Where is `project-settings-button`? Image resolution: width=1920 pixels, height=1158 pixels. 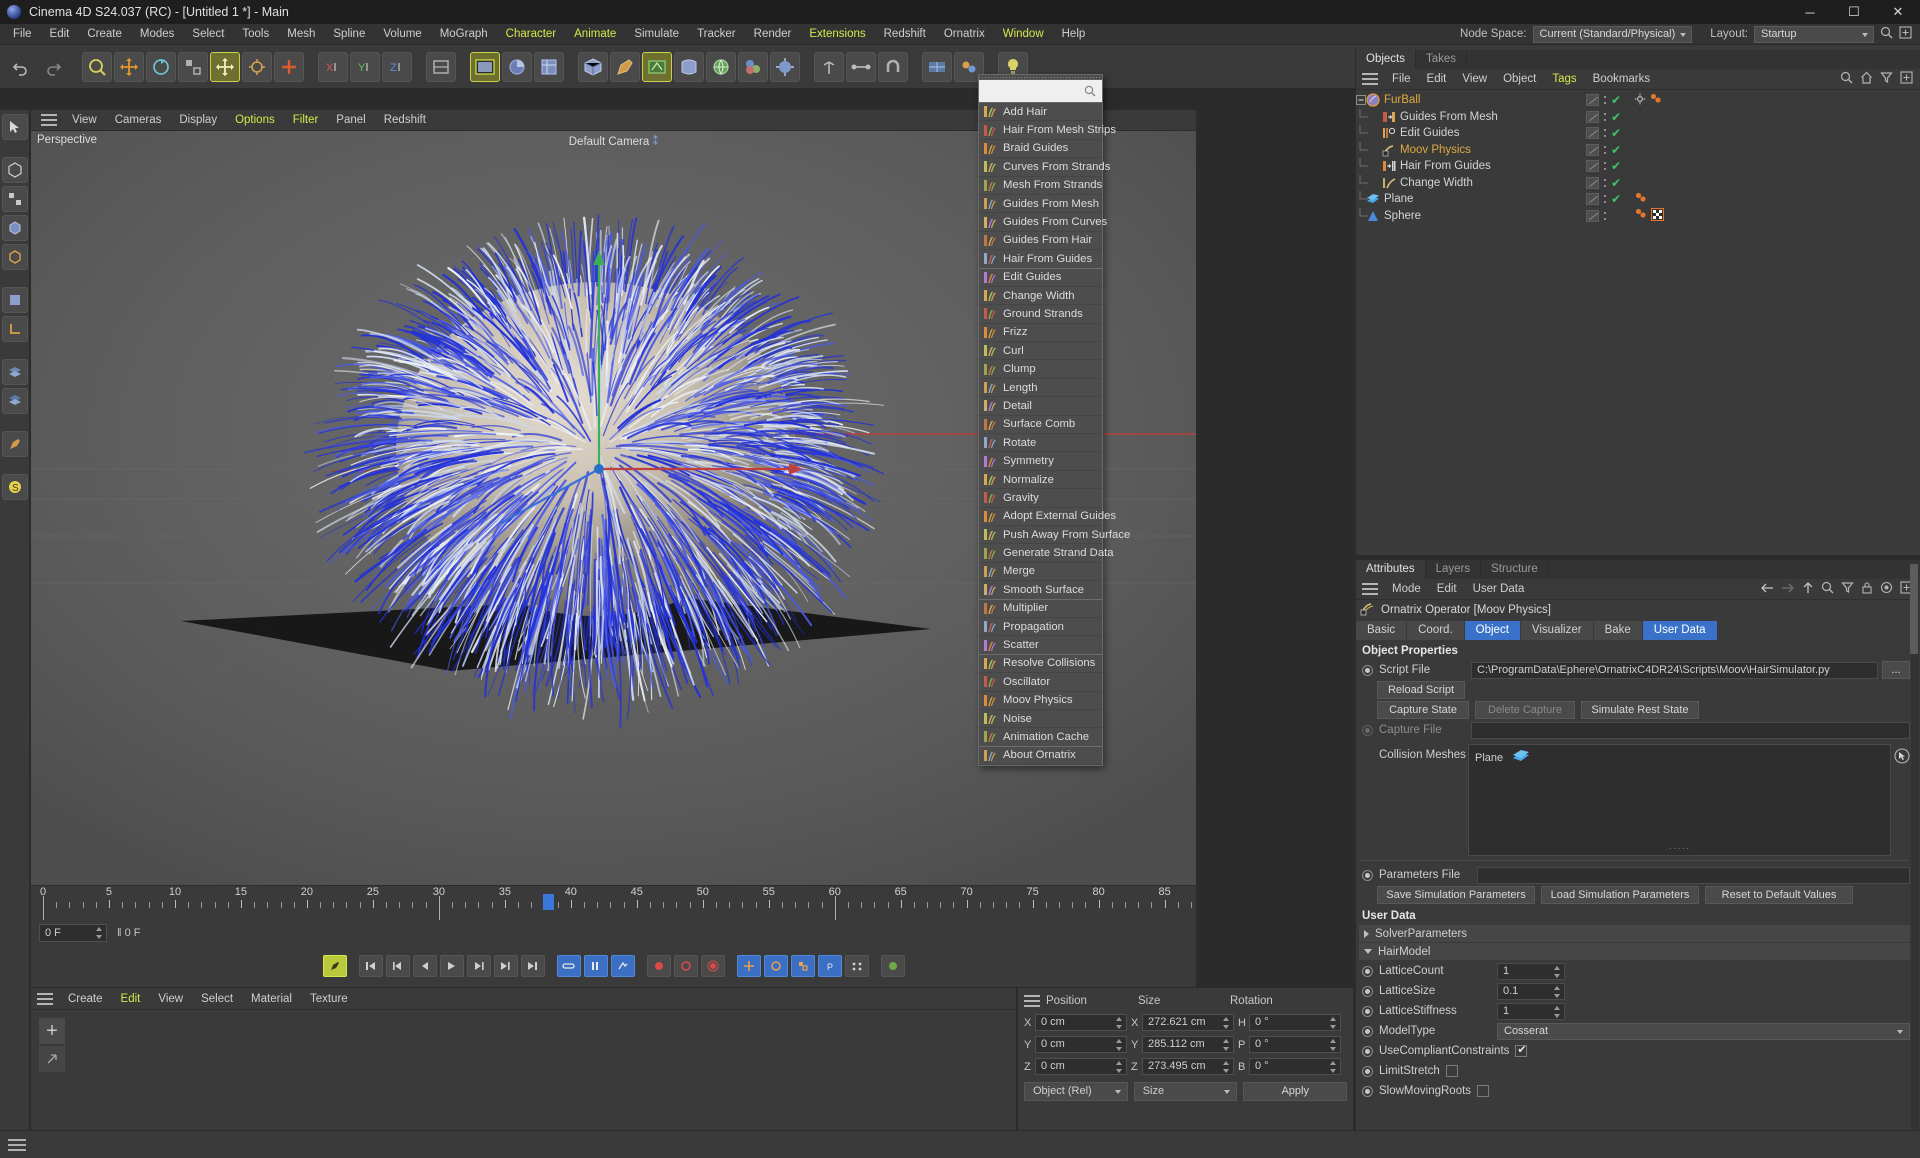
project-settings-button is located at coordinates (892, 966).